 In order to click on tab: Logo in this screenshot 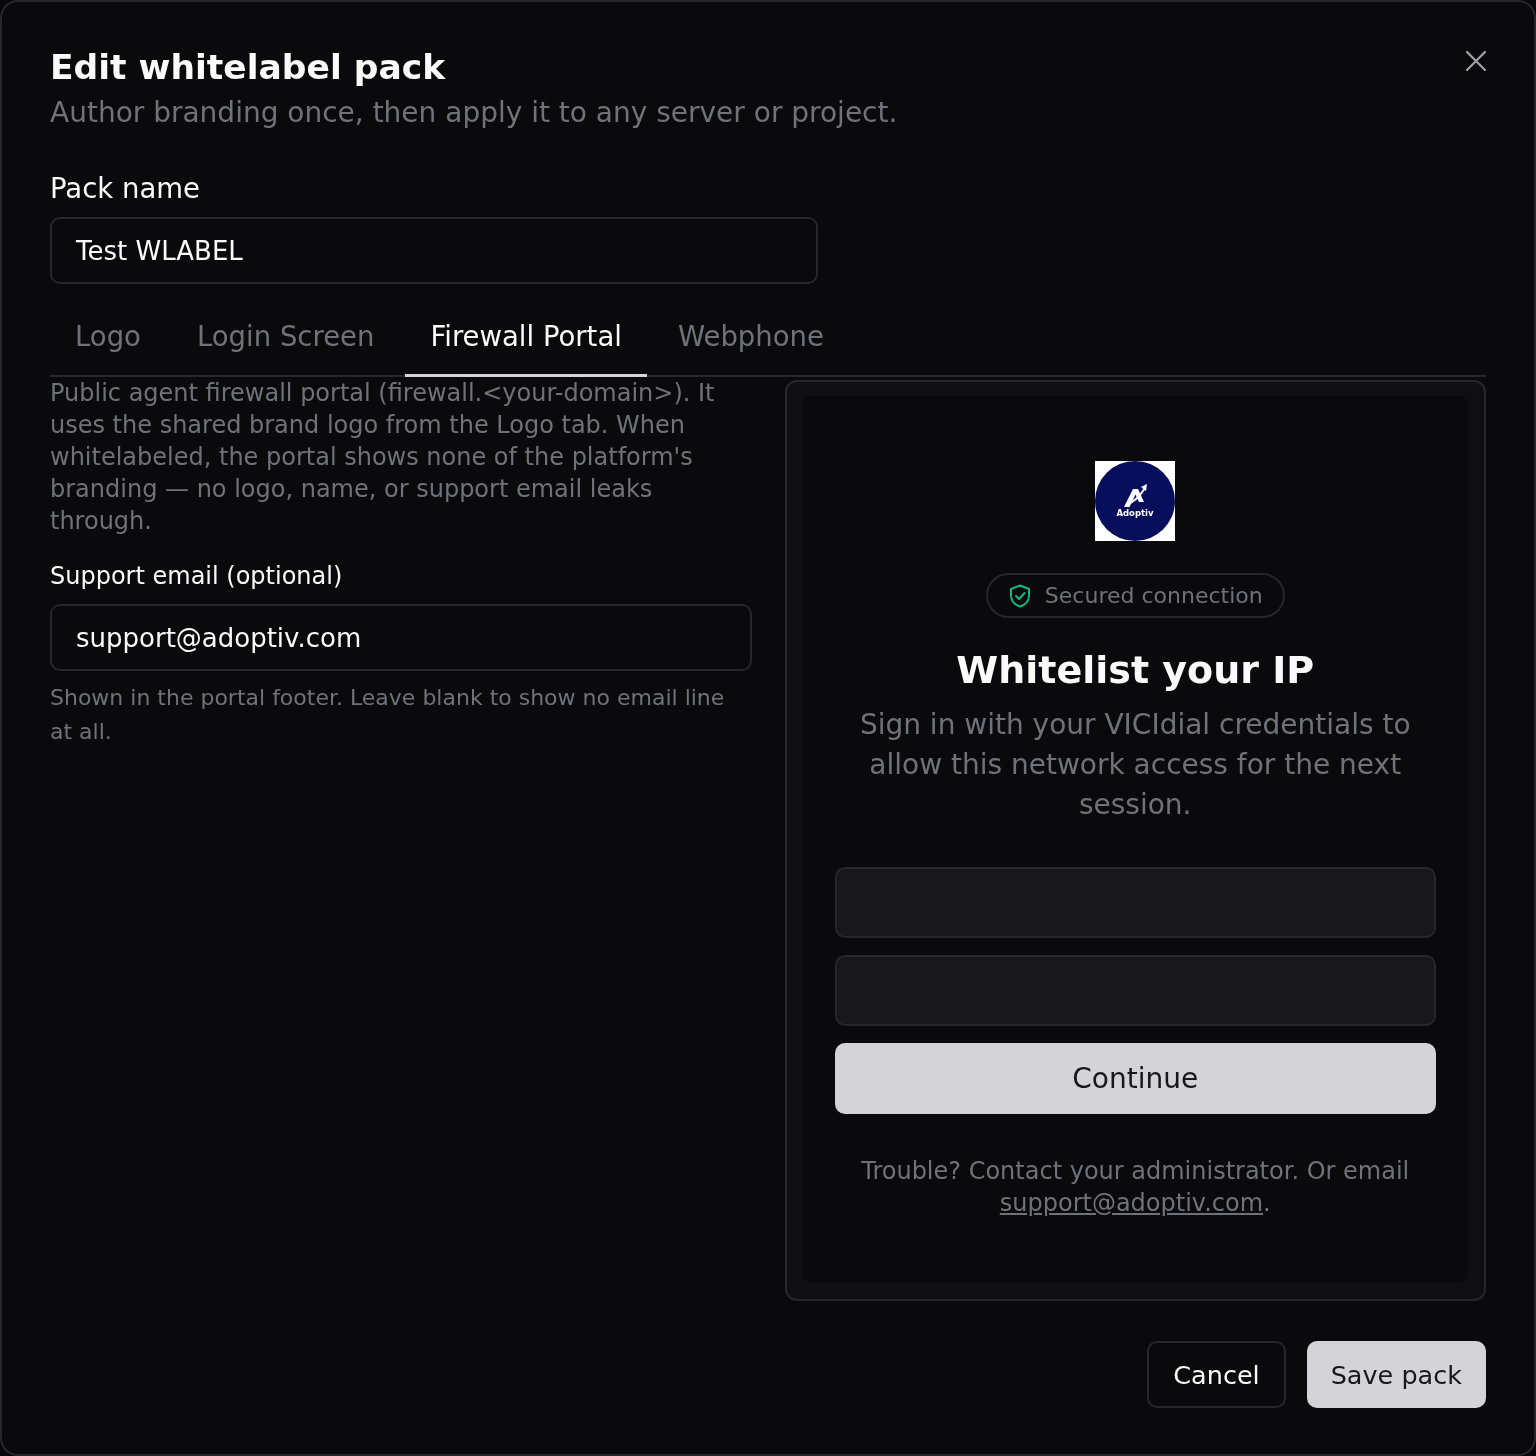, I will do `click(108, 341)`.